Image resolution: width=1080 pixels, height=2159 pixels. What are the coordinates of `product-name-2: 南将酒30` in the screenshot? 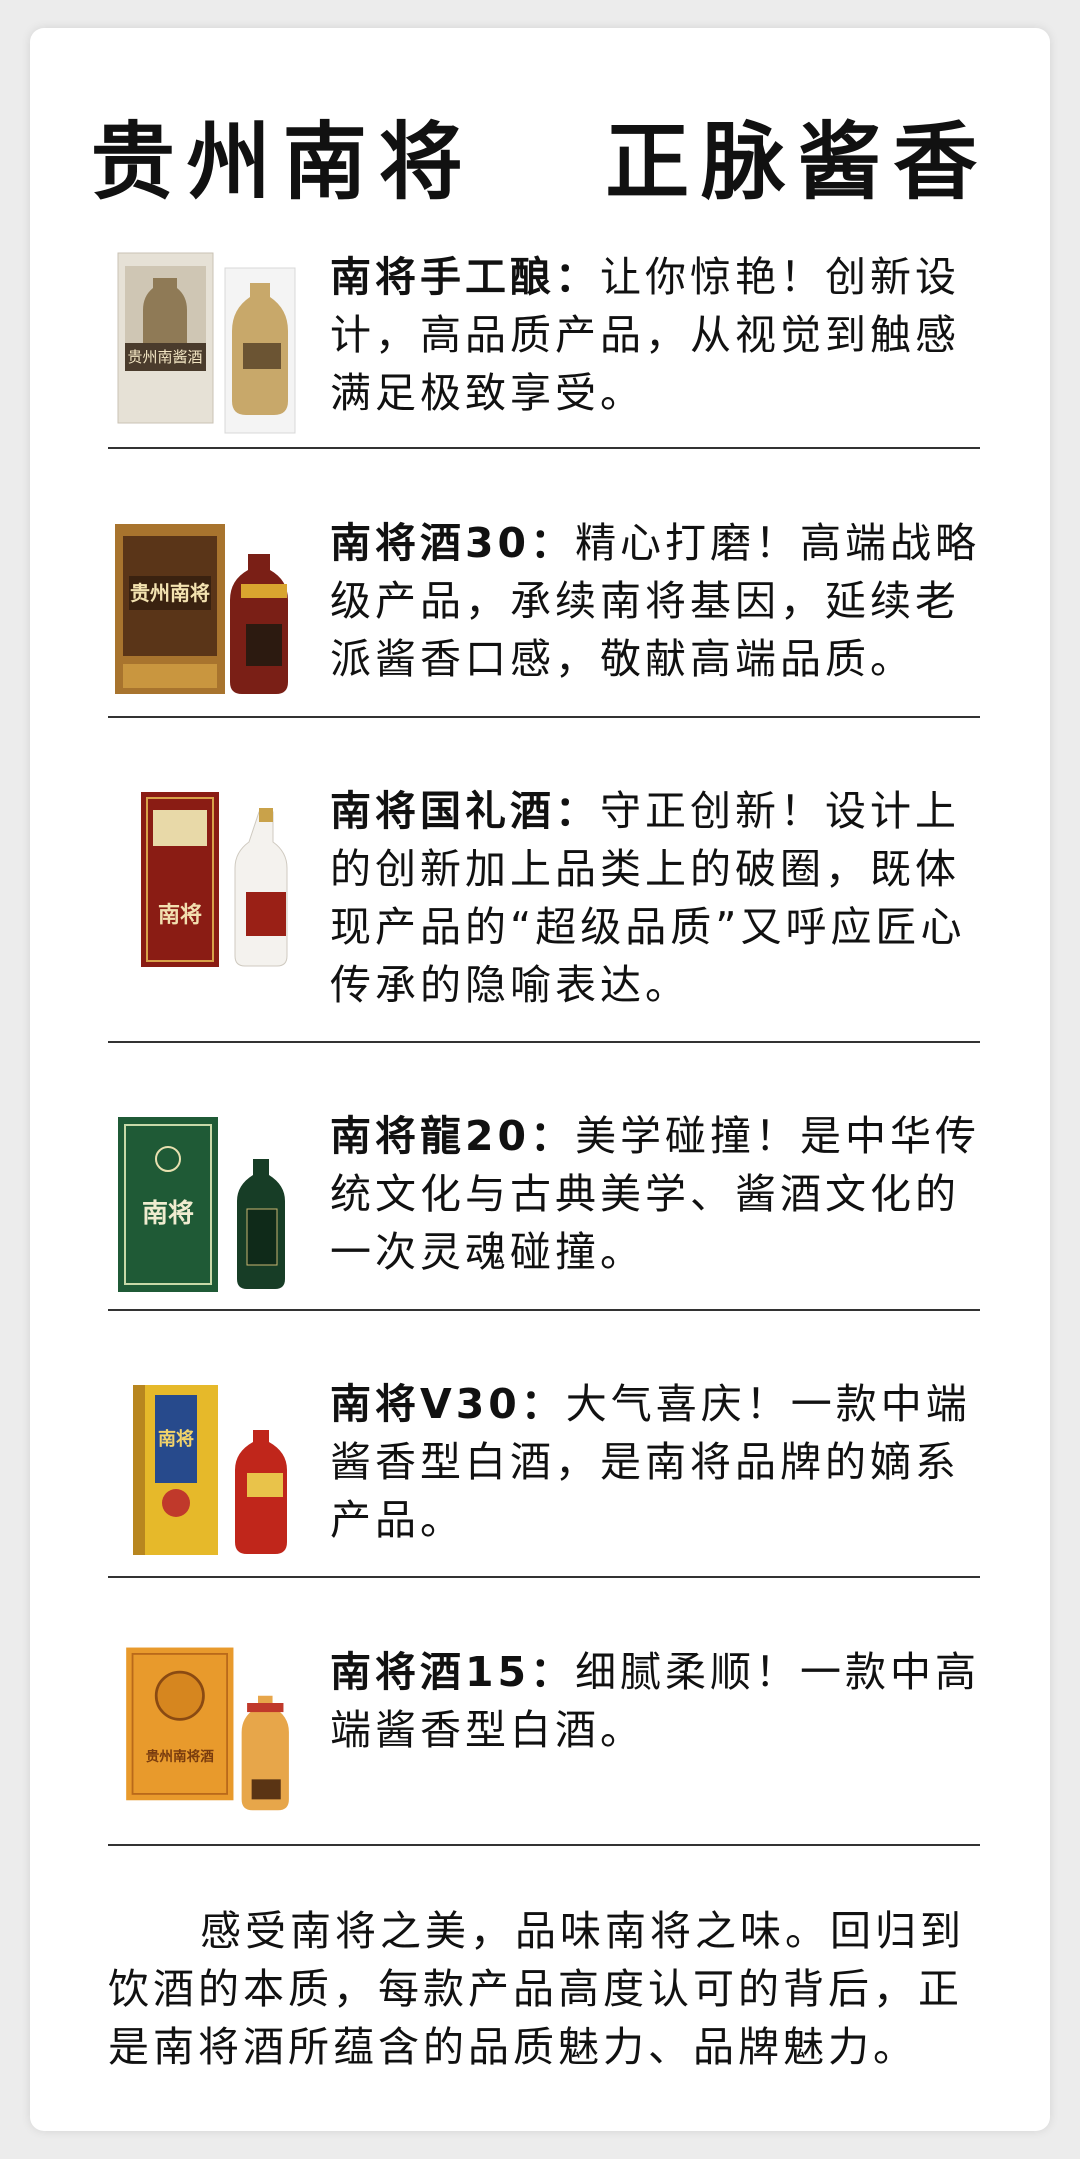 It's located at (430, 543).